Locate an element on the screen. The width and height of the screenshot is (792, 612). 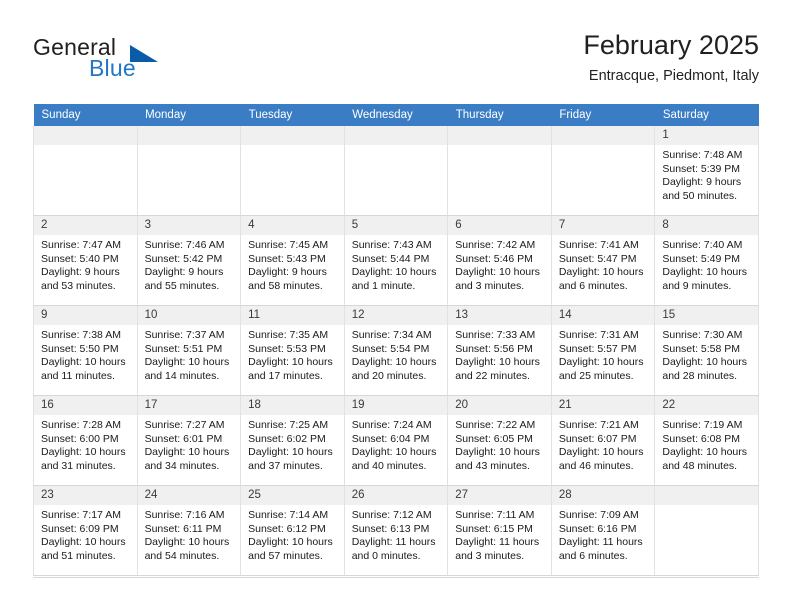
day-number: 12 is located at coordinates (396, 315).